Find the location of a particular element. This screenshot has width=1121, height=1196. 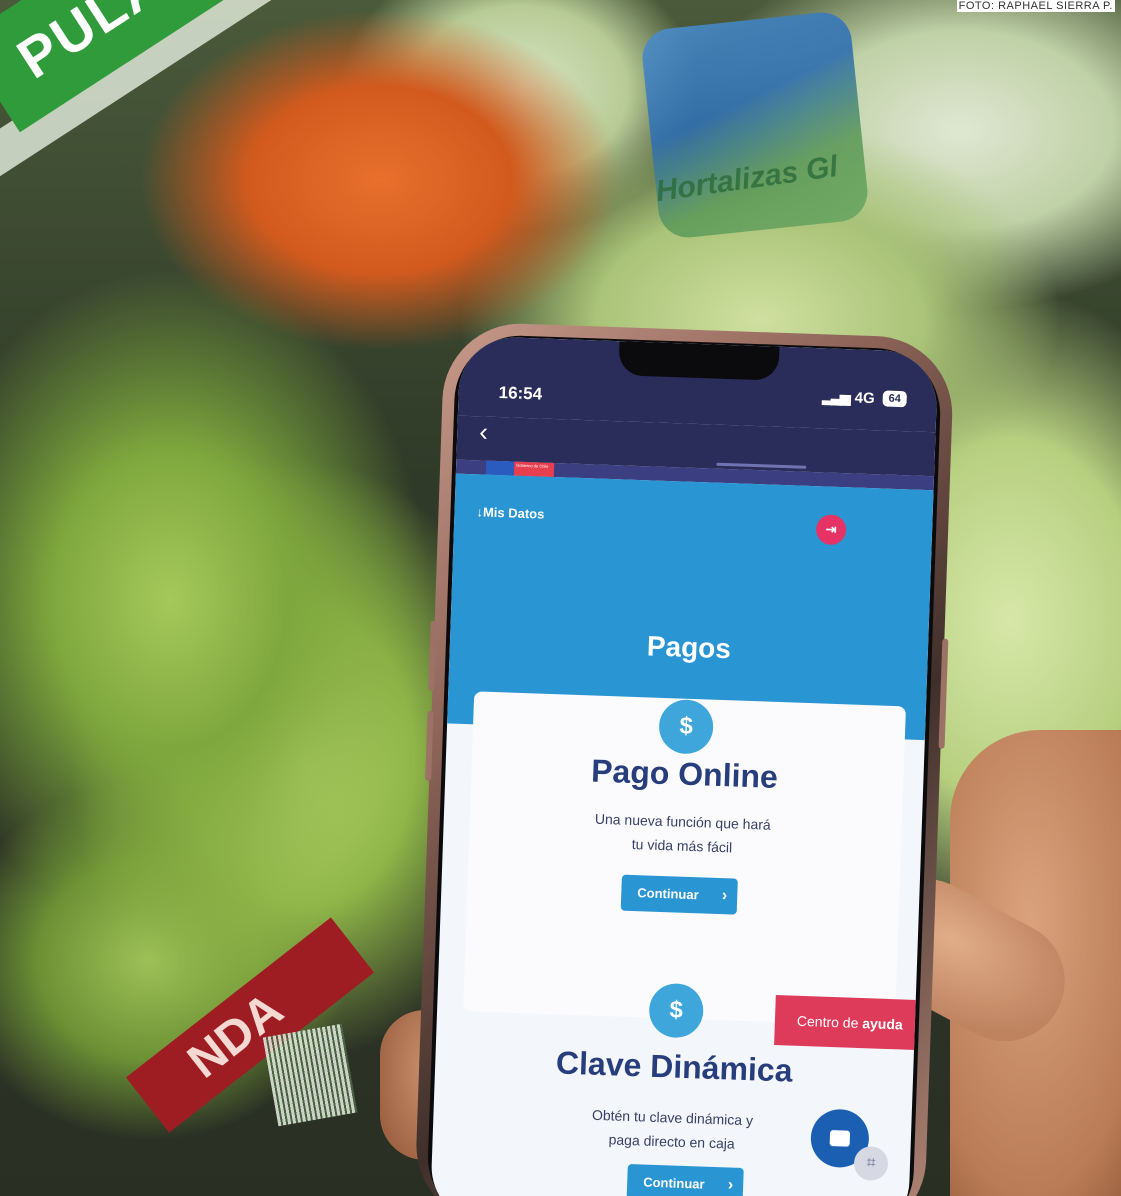

photo-credit: FOTO: RAPHAEL SIERRA P. is located at coordinates (1035, 6).